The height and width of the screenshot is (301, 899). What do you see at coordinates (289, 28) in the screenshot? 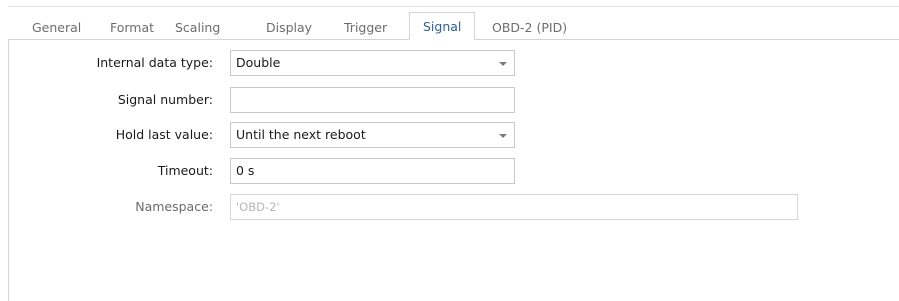
I see `tab-display: Display` at bounding box center [289, 28].